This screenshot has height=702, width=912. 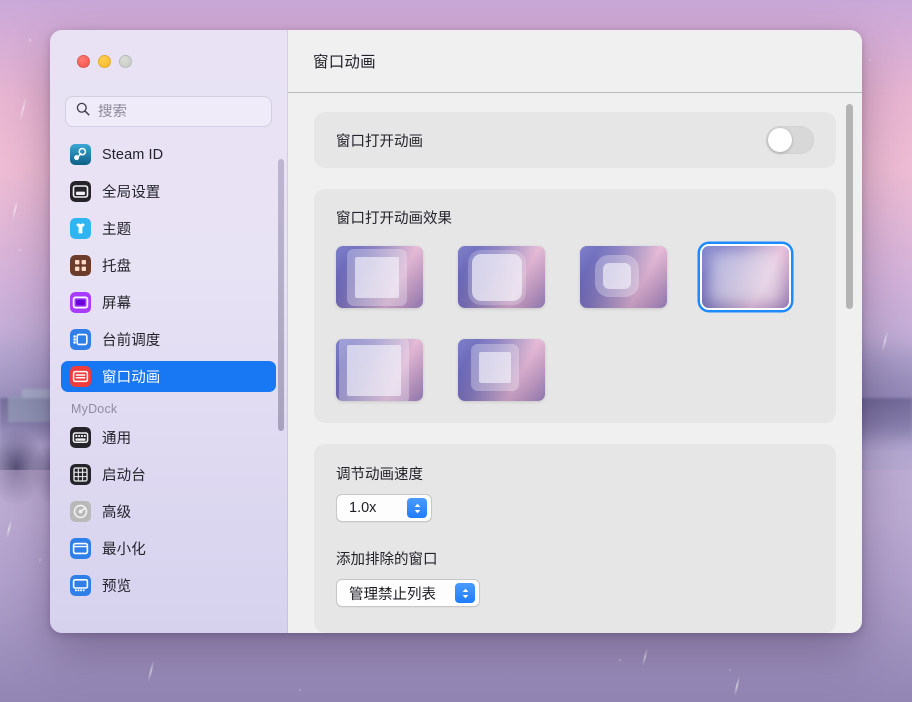 I want to click on exclude-windows-value: 管理禁止列表, so click(x=392, y=594).